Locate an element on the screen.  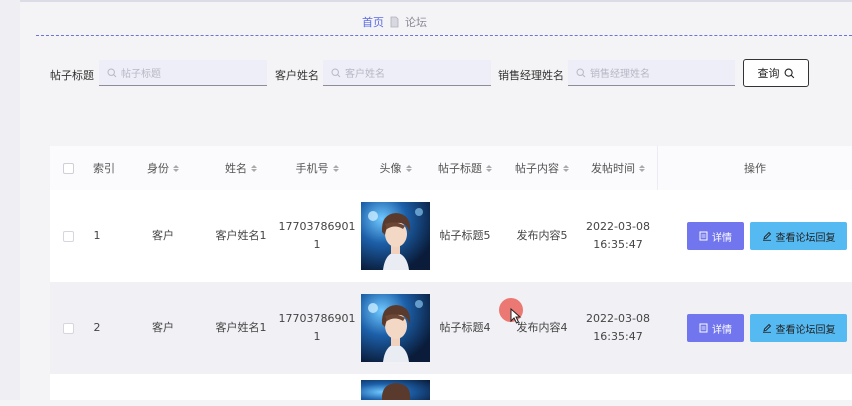
cell-index: 2 is located at coordinates (97, 327).